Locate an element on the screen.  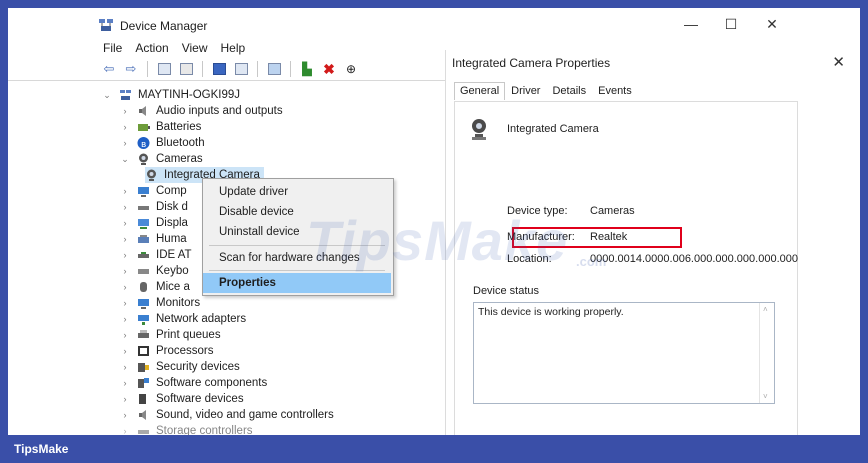
monitor-scan-icon is located at coordinates (274, 69).